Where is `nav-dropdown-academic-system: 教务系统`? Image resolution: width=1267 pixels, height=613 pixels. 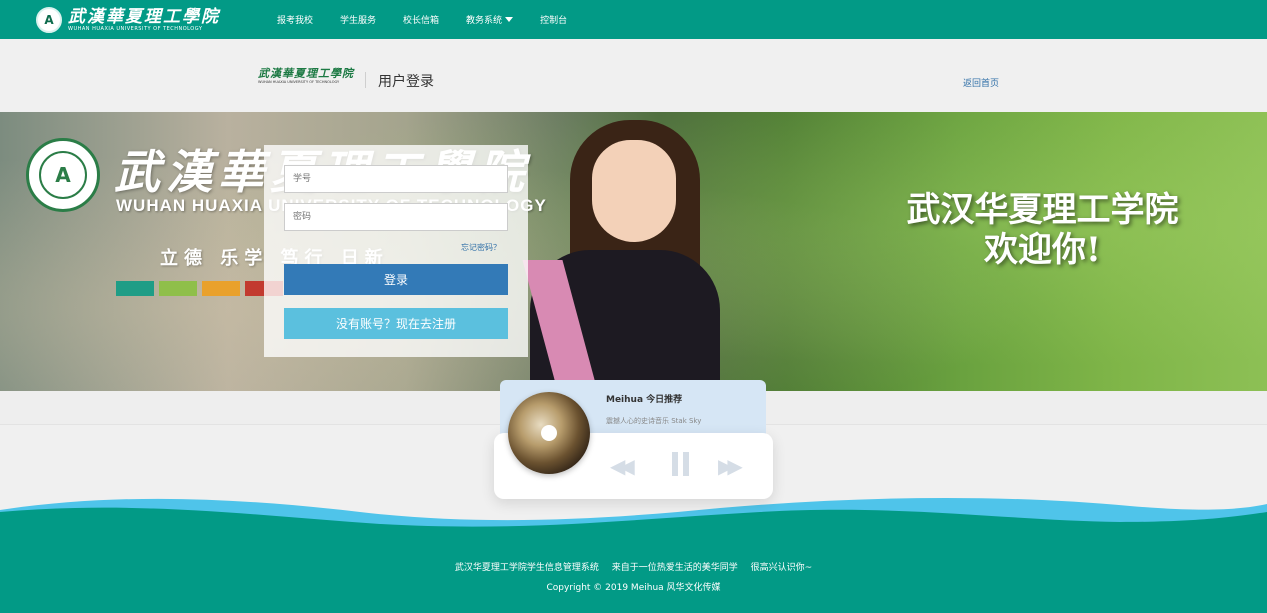 nav-dropdown-academic-system: 教务系统 is located at coordinates (490, 19).